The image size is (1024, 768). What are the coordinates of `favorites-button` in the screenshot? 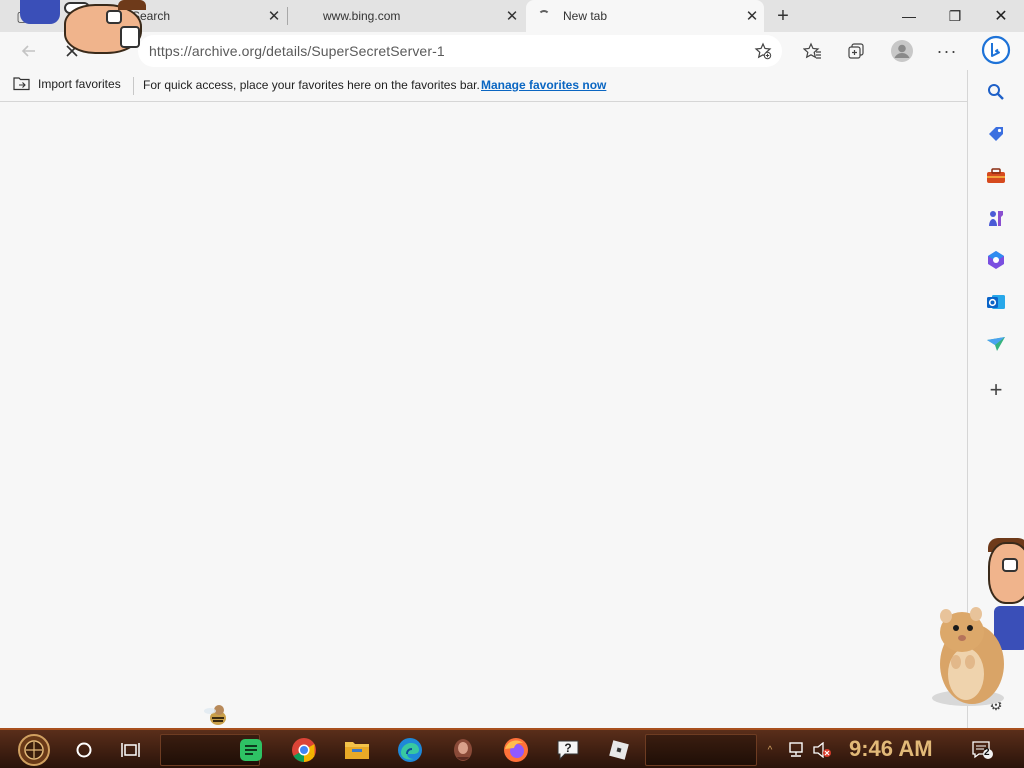 It's located at (812, 51).